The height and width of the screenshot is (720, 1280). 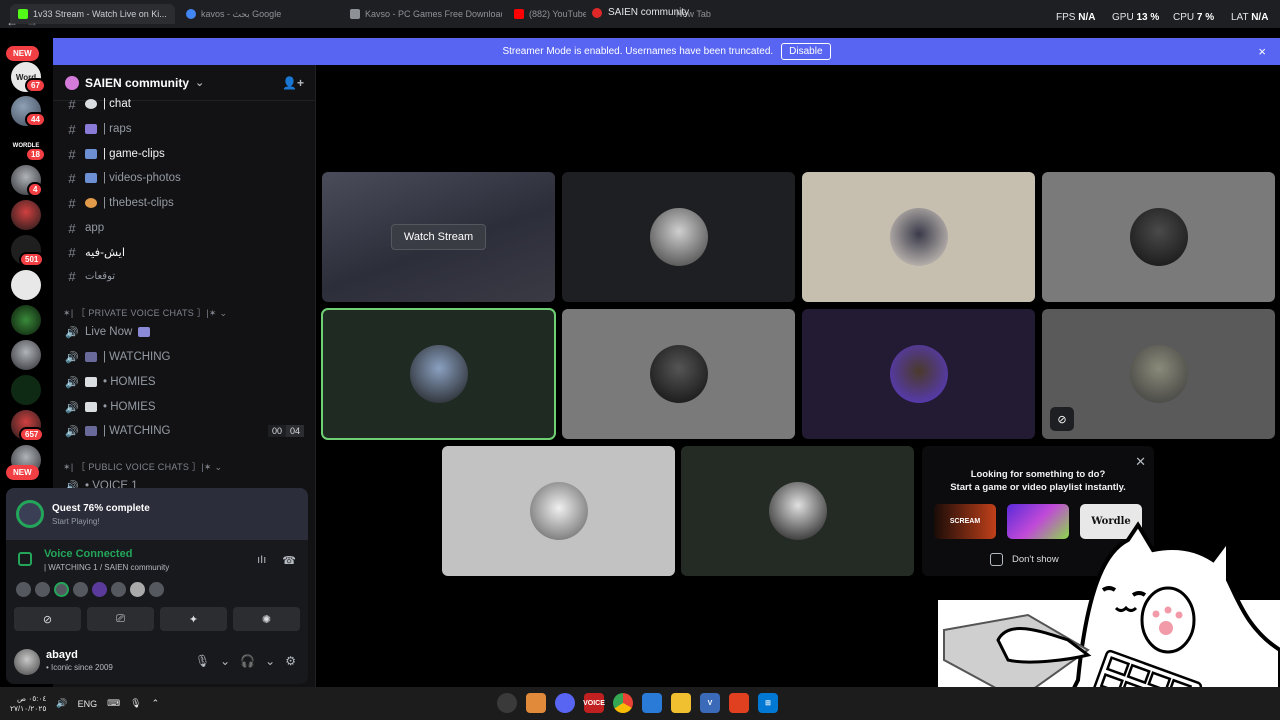 What do you see at coordinates (184, 178) in the screenshot?
I see `channel-videos-photos: # | videos-photos` at bounding box center [184, 178].